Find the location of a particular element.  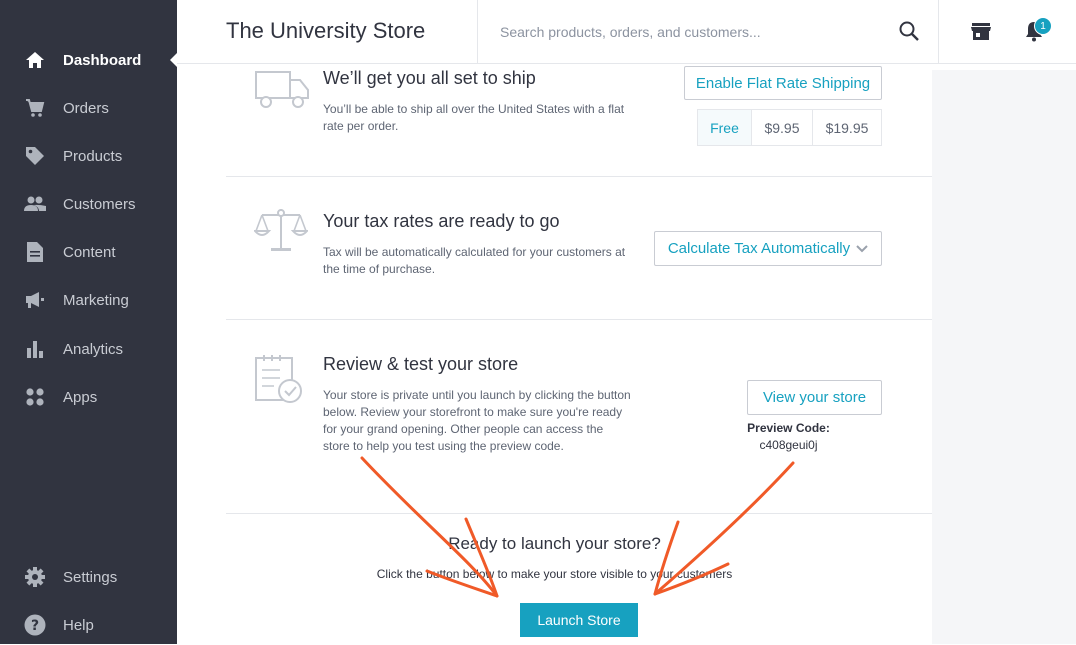

document-icon is located at coordinates (35, 252).